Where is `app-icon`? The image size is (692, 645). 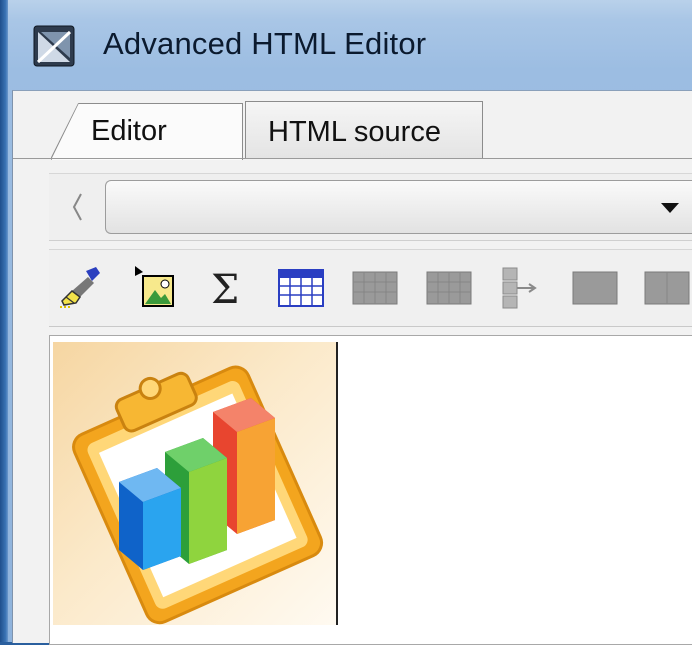 app-icon is located at coordinates (54, 46).